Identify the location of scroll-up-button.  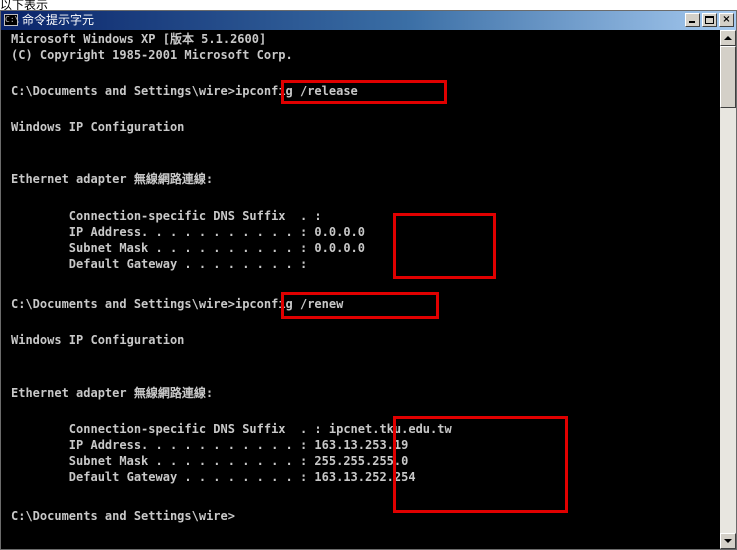
(728, 38).